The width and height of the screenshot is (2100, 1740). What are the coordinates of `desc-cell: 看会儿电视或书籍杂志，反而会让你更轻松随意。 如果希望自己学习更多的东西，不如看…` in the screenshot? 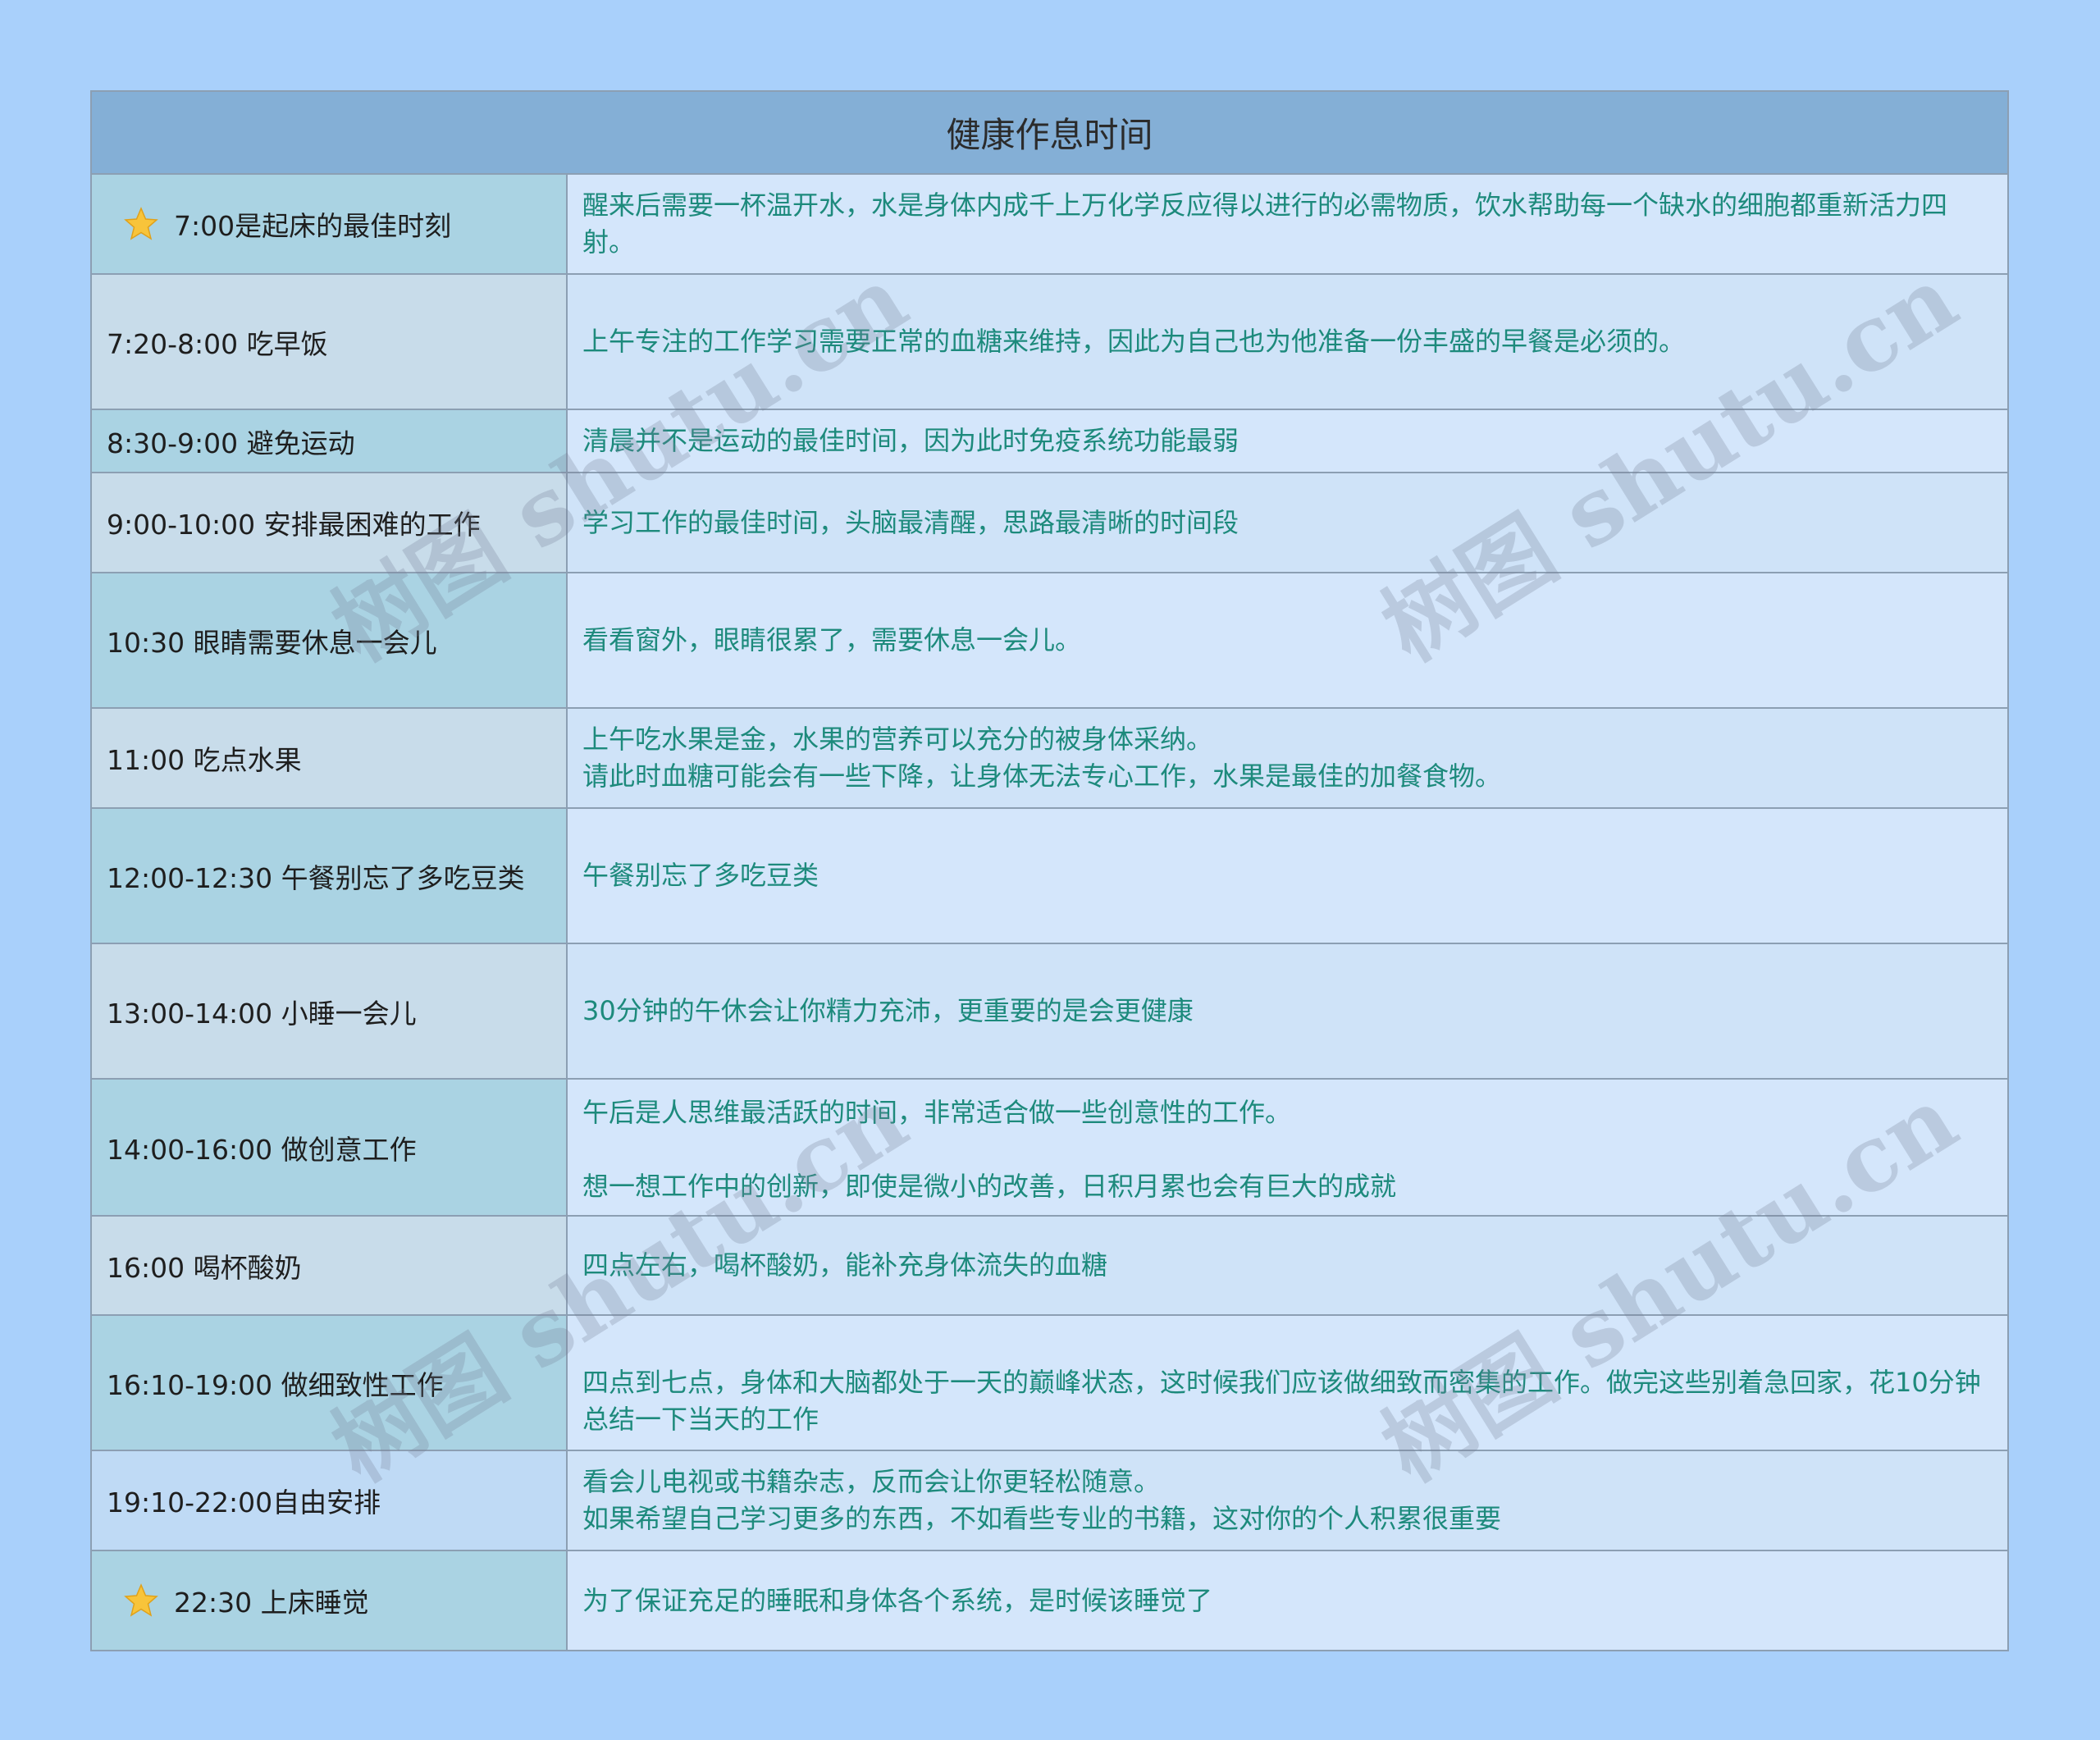 It's located at (1287, 1501).